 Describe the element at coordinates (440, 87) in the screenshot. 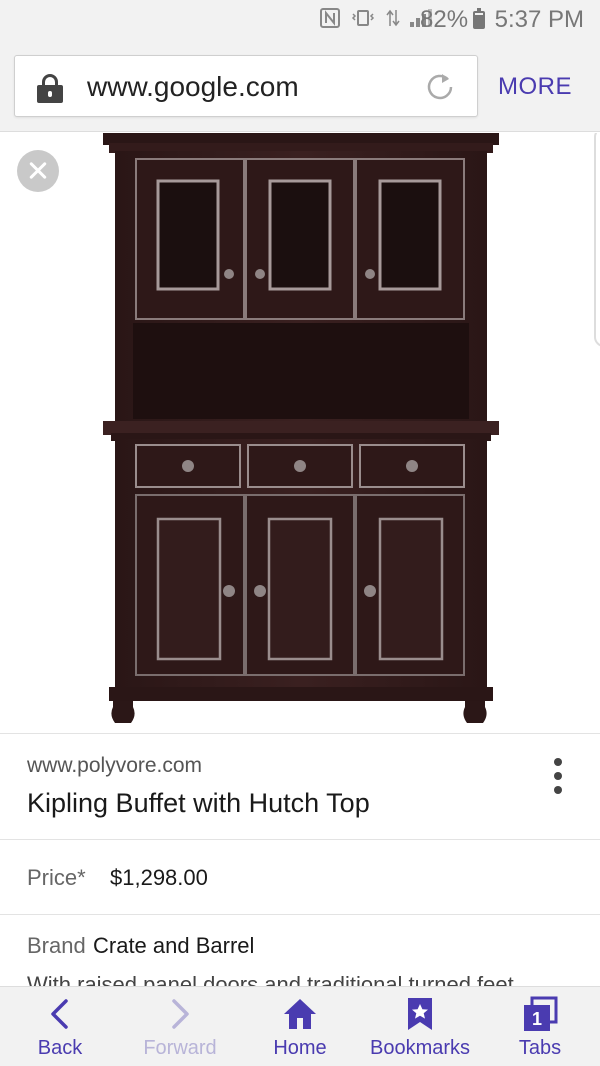

I see `reload-icon` at that location.